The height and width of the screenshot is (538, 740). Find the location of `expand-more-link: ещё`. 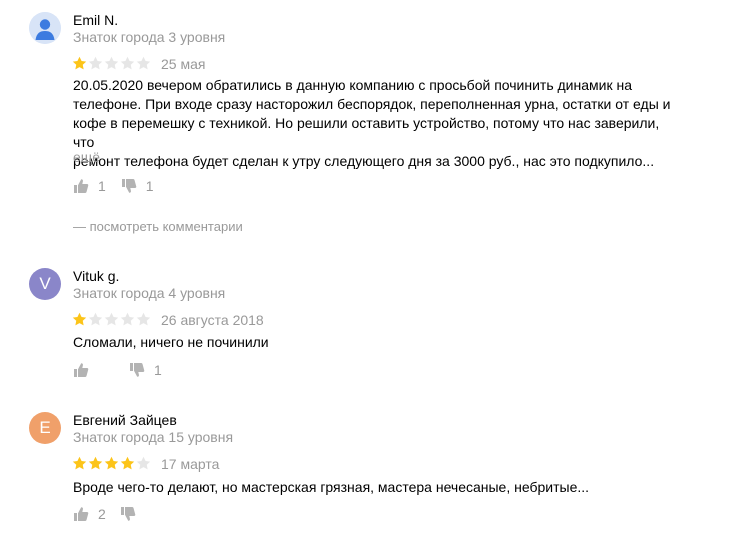

expand-more-link: ещё is located at coordinates (86, 157).